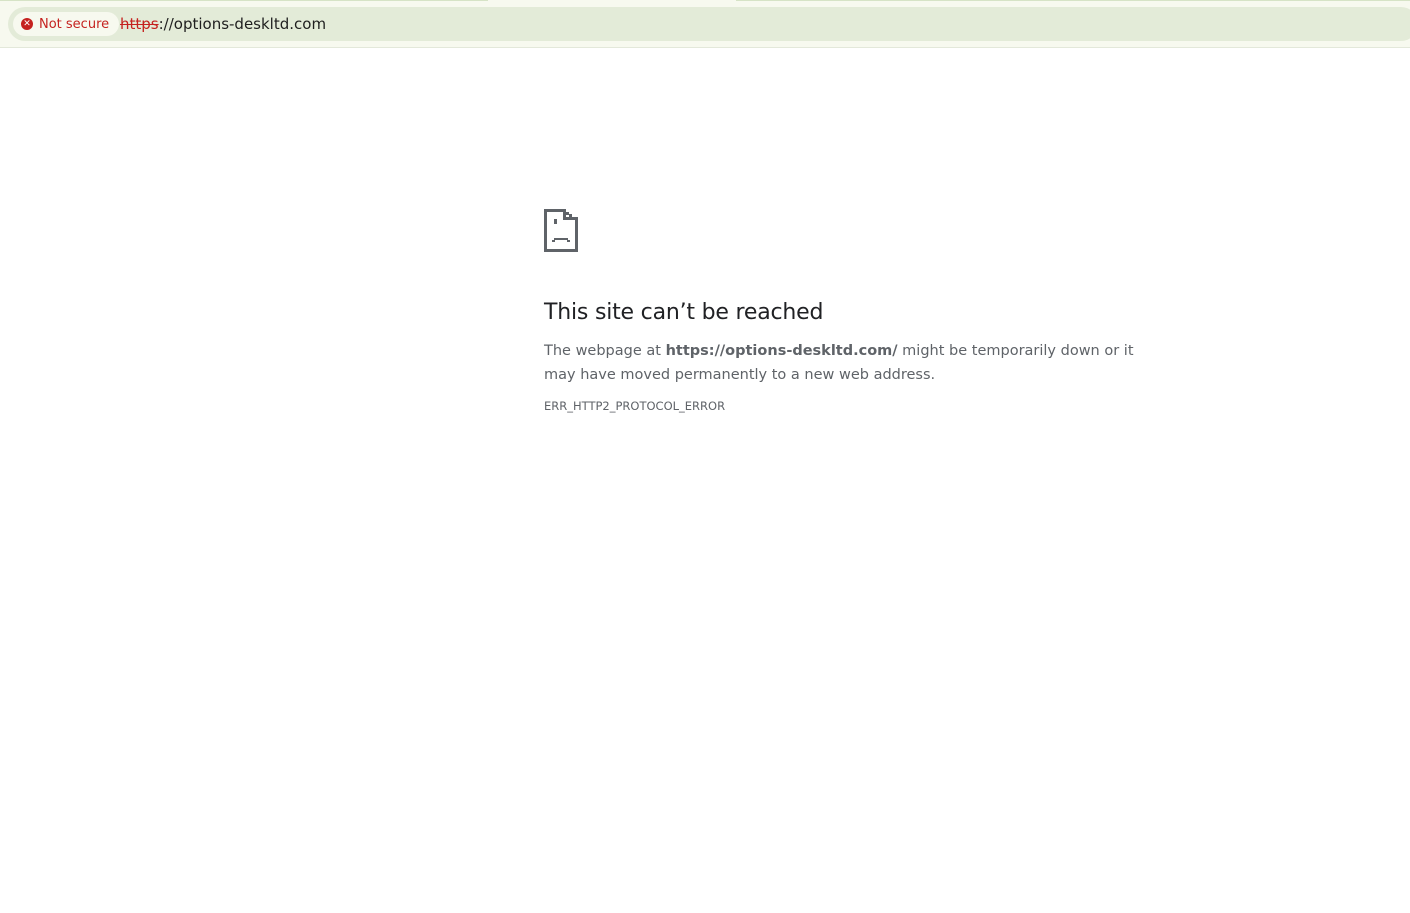 The width and height of the screenshot is (1410, 913). What do you see at coordinates (27, 24) in the screenshot?
I see `error-circle-icon: ✕` at bounding box center [27, 24].